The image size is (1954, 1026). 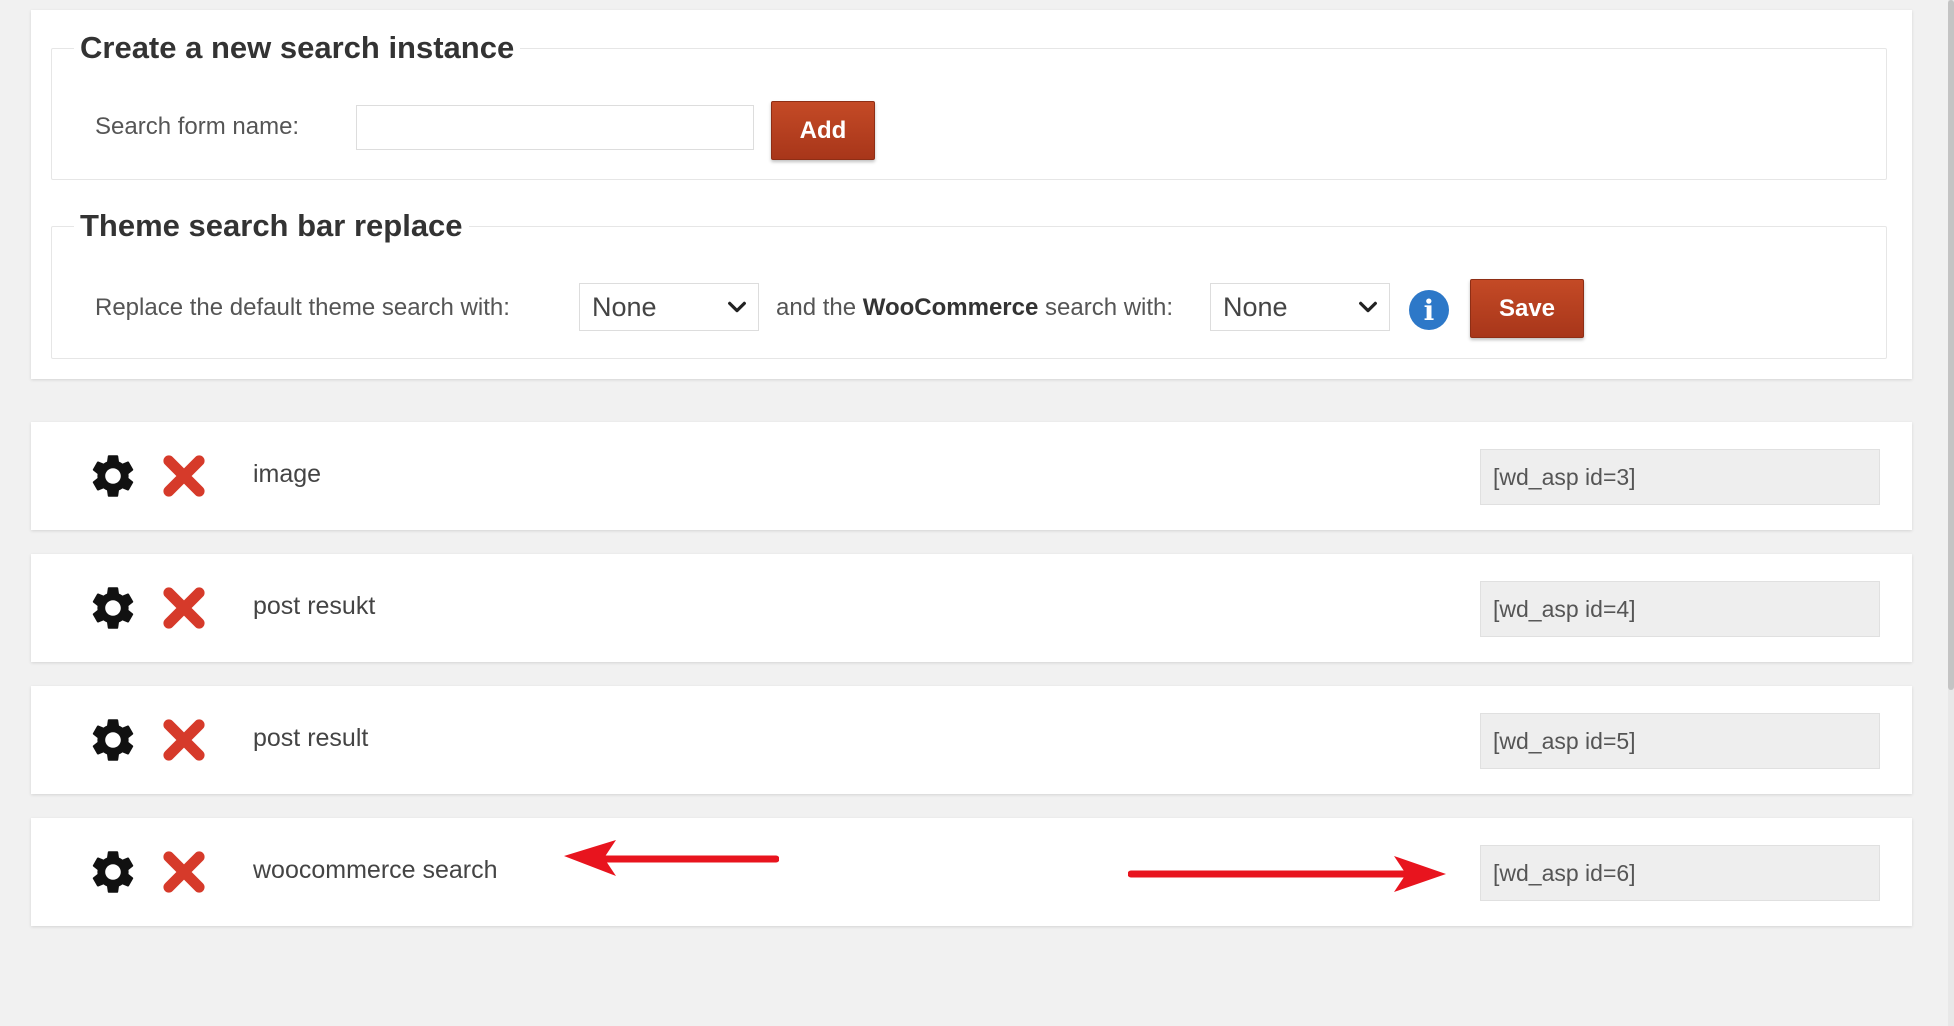 I want to click on replace-default-label: Replace the default theme search with:, so click(x=302, y=307).